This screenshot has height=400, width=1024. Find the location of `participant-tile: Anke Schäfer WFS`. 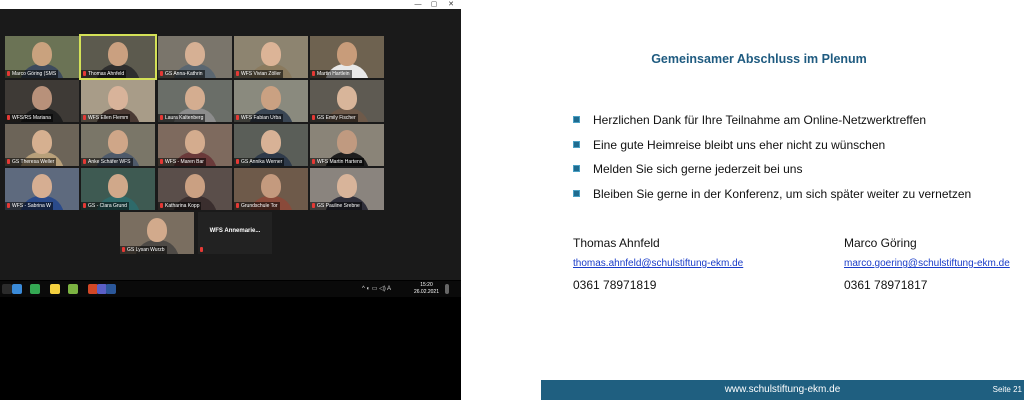

participant-tile: Anke Schäfer WFS is located at coordinates (118, 145).